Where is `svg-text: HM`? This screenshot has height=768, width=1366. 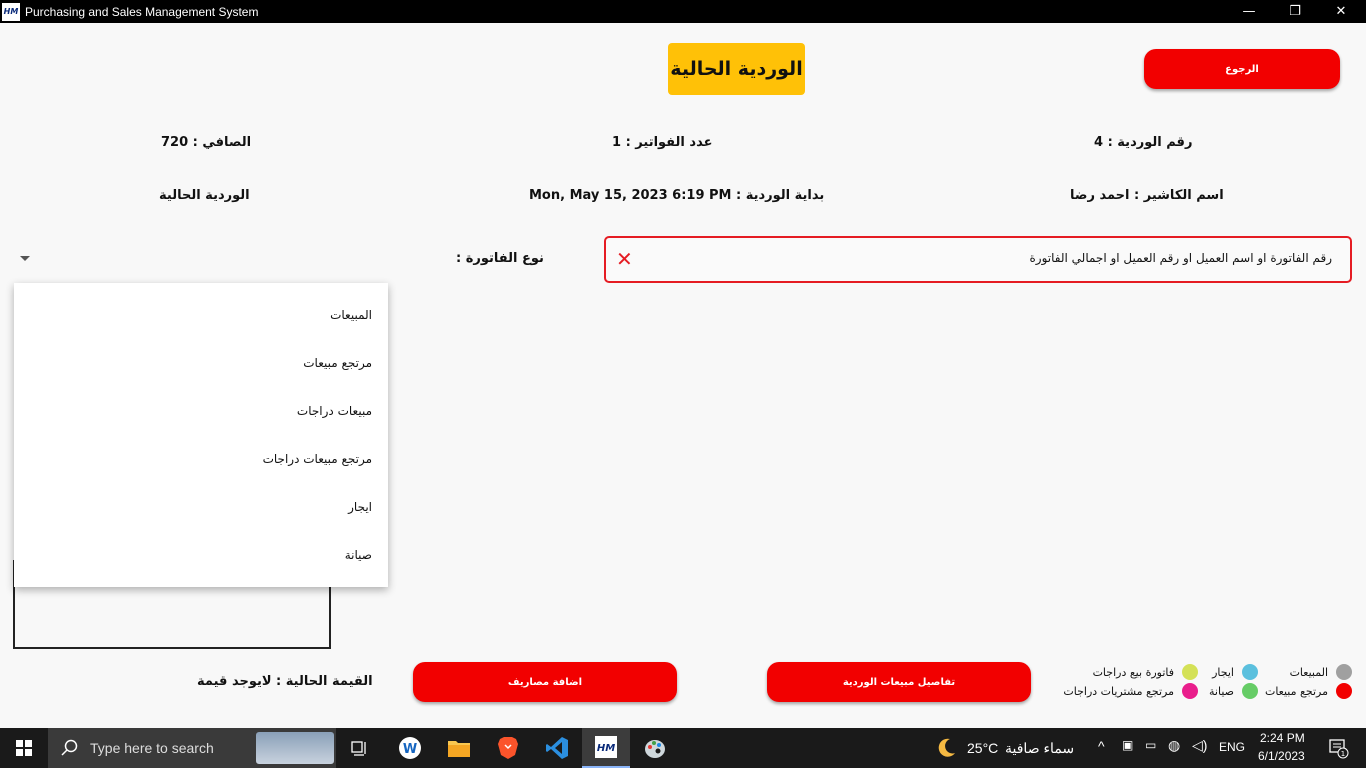
svg-text: HM is located at coordinates (606, 748).